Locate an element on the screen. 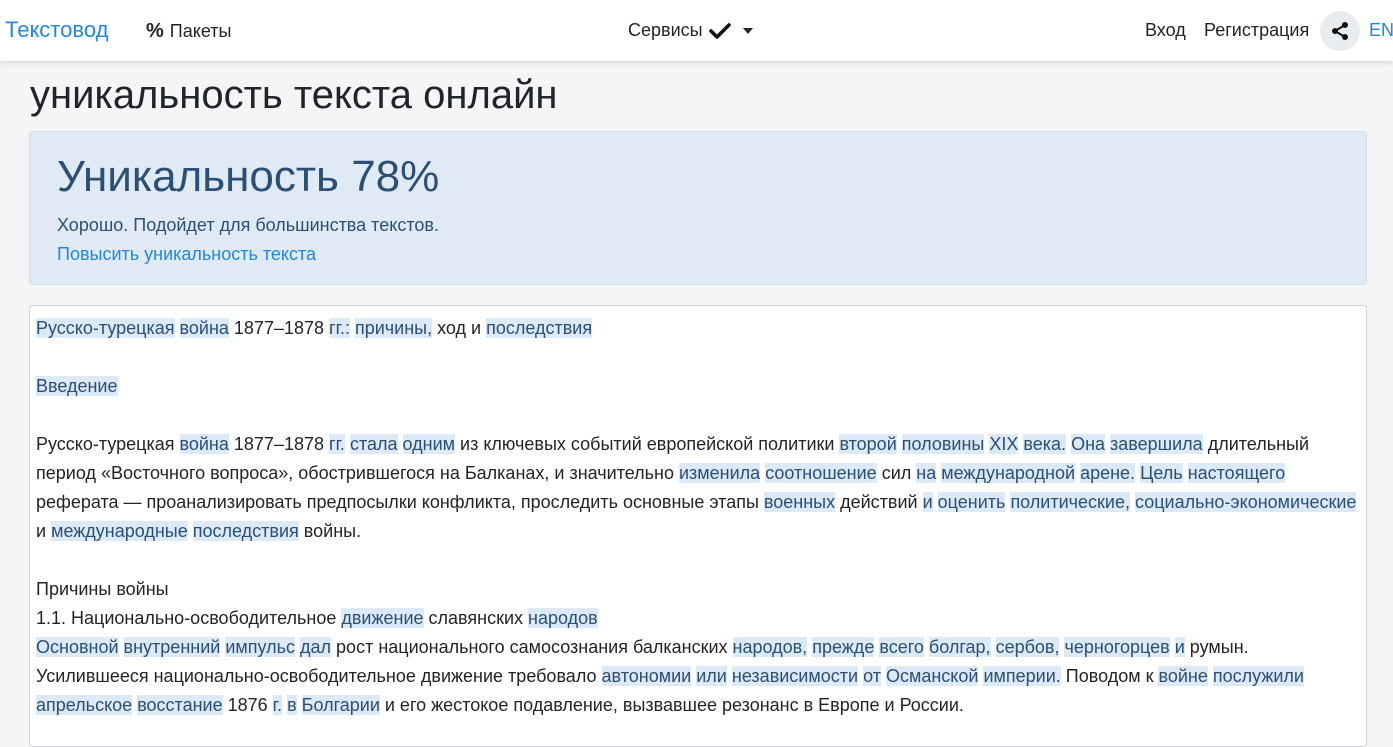 The width and height of the screenshot is (1393, 747). matched-fragment: дал is located at coordinates (316, 647).